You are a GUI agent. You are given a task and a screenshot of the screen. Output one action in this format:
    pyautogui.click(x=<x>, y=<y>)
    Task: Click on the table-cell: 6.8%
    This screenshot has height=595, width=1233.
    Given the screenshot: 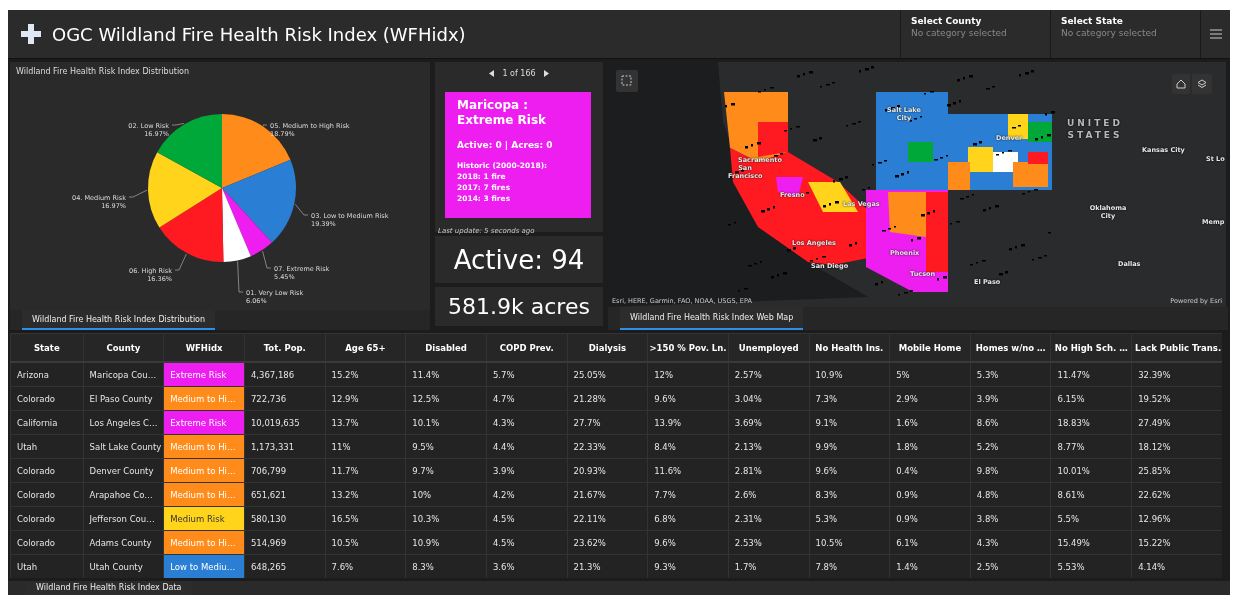 What is the action you would take?
    pyautogui.click(x=688, y=518)
    